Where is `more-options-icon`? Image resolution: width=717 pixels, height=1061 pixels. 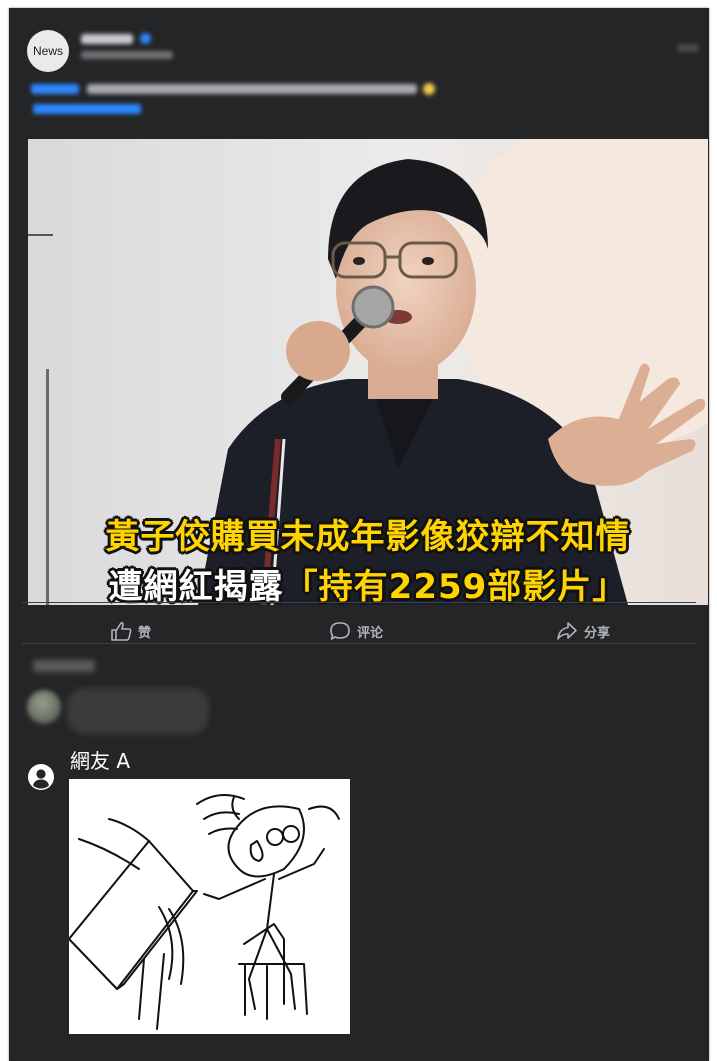 more-options-icon is located at coordinates (688, 48).